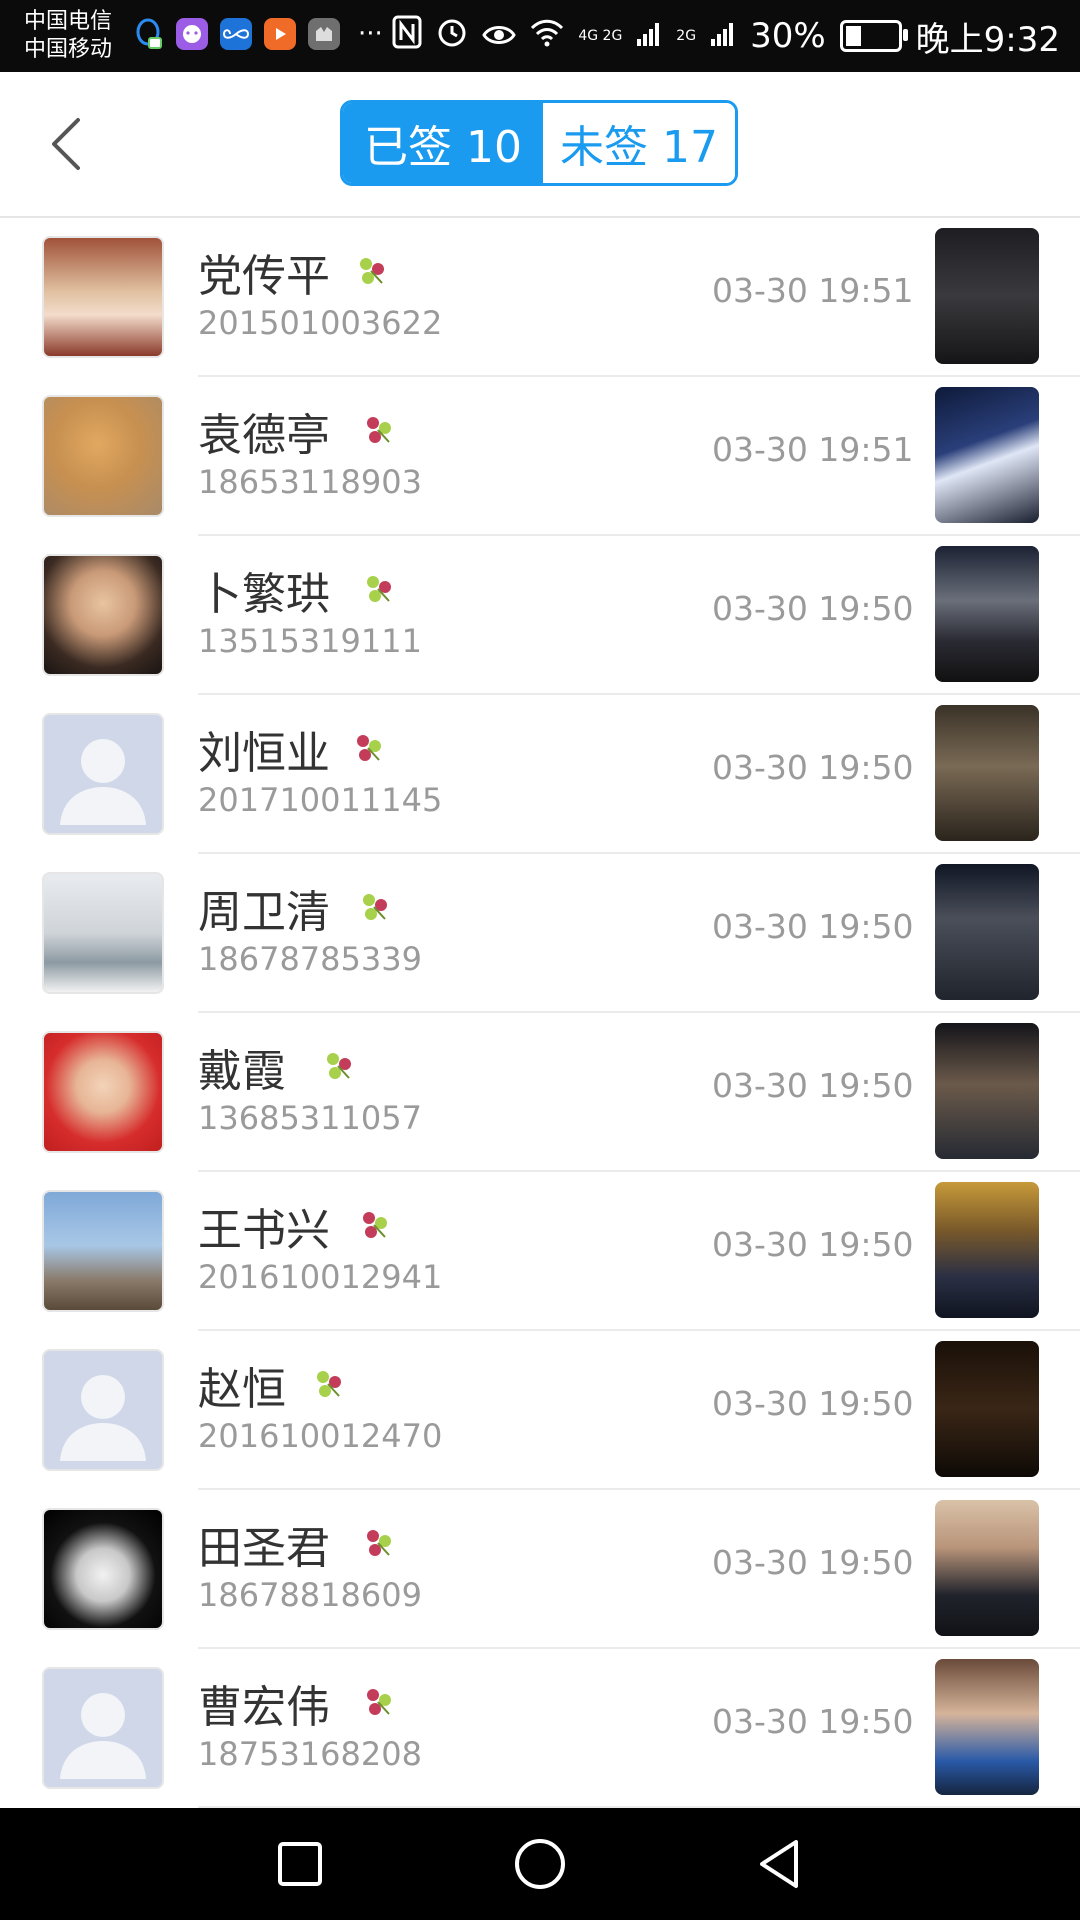  Describe the element at coordinates (320, 1436) in the screenshot. I see `member-id: 201610012470` at that location.